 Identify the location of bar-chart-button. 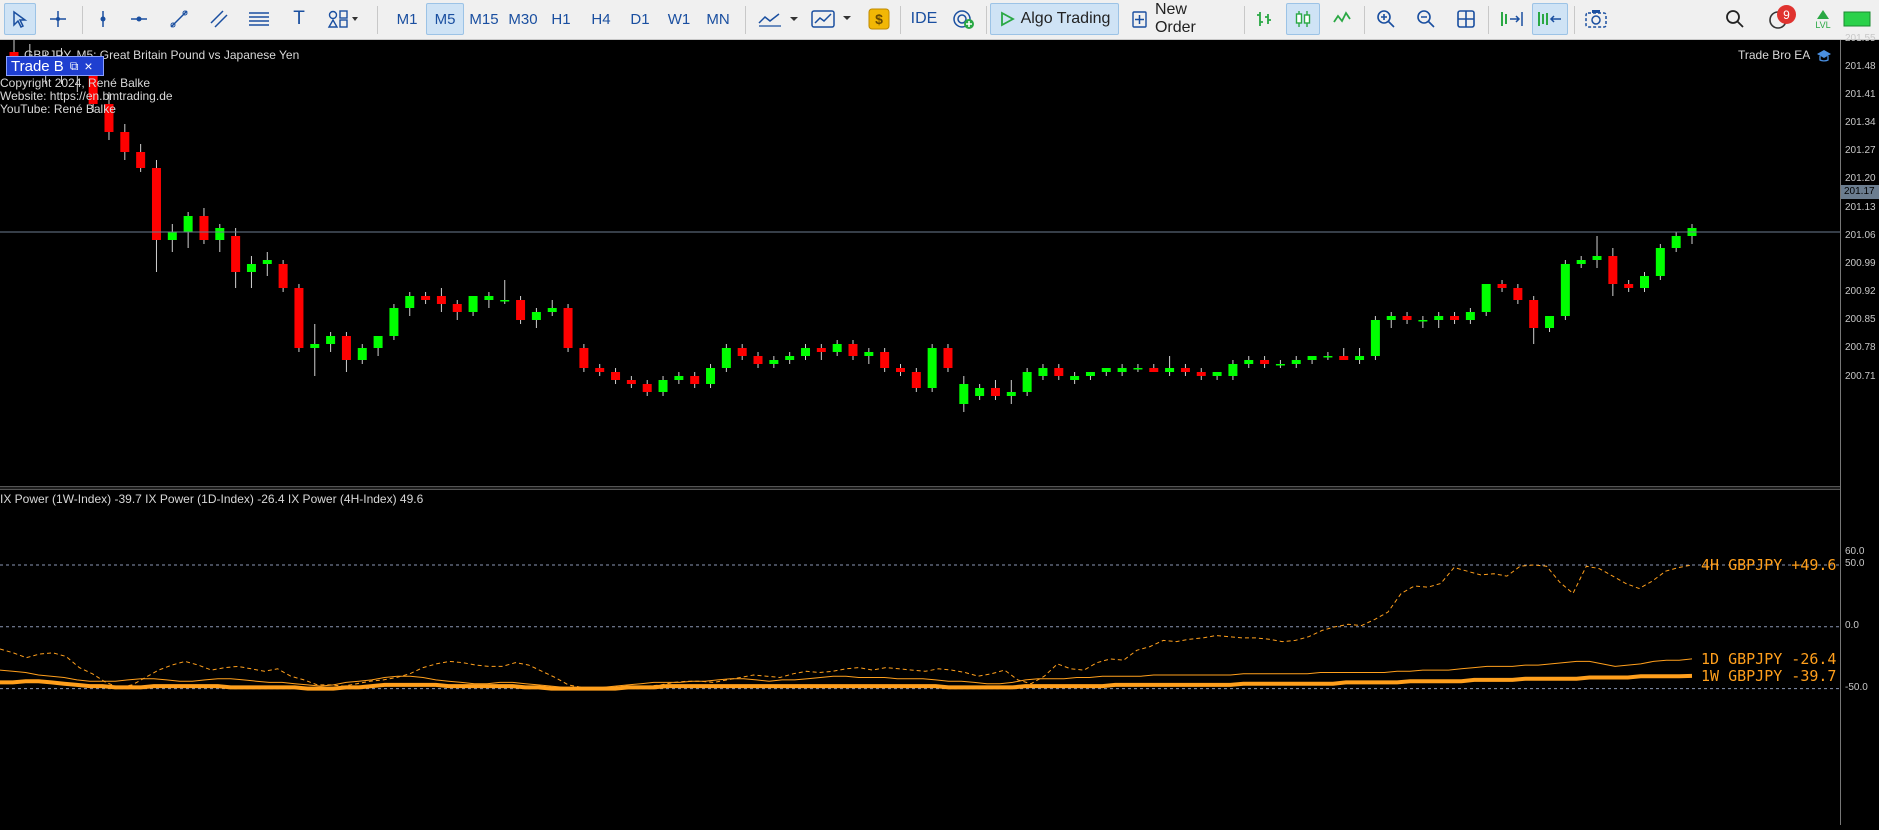
(1264, 19).